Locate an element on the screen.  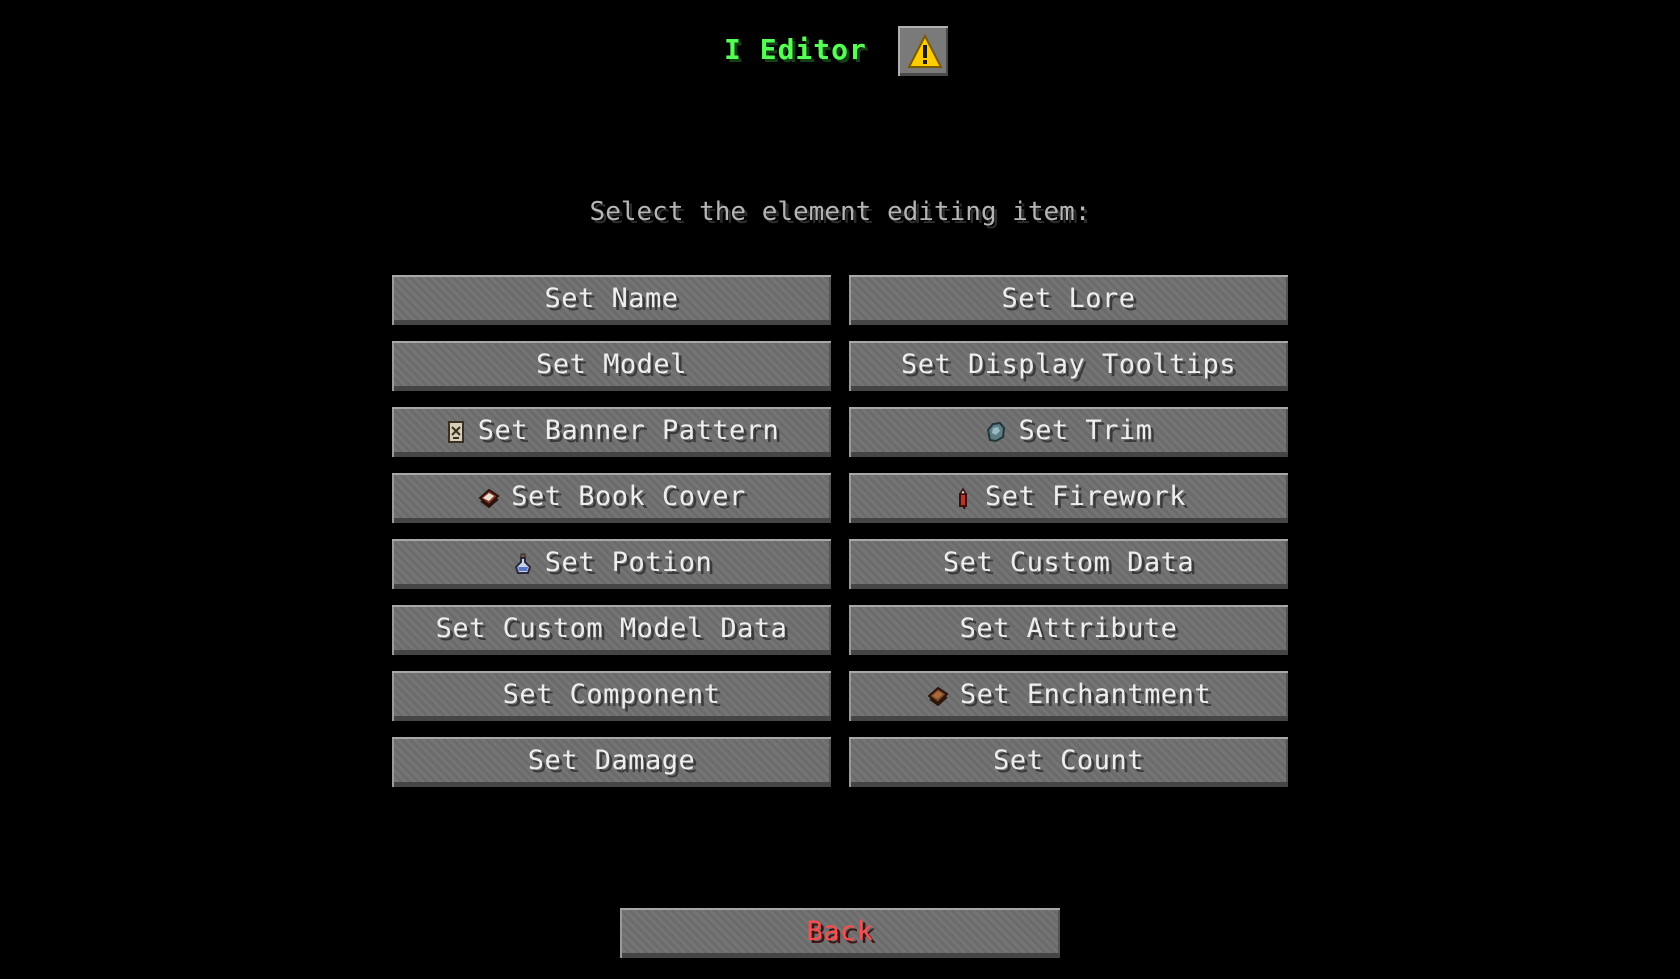
set-count-button: Set Count is located at coordinates (1068, 762).